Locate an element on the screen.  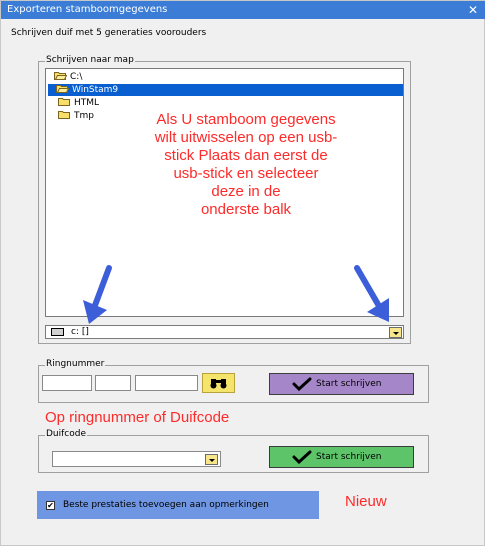
binoculars-icon is located at coordinates (218, 384).